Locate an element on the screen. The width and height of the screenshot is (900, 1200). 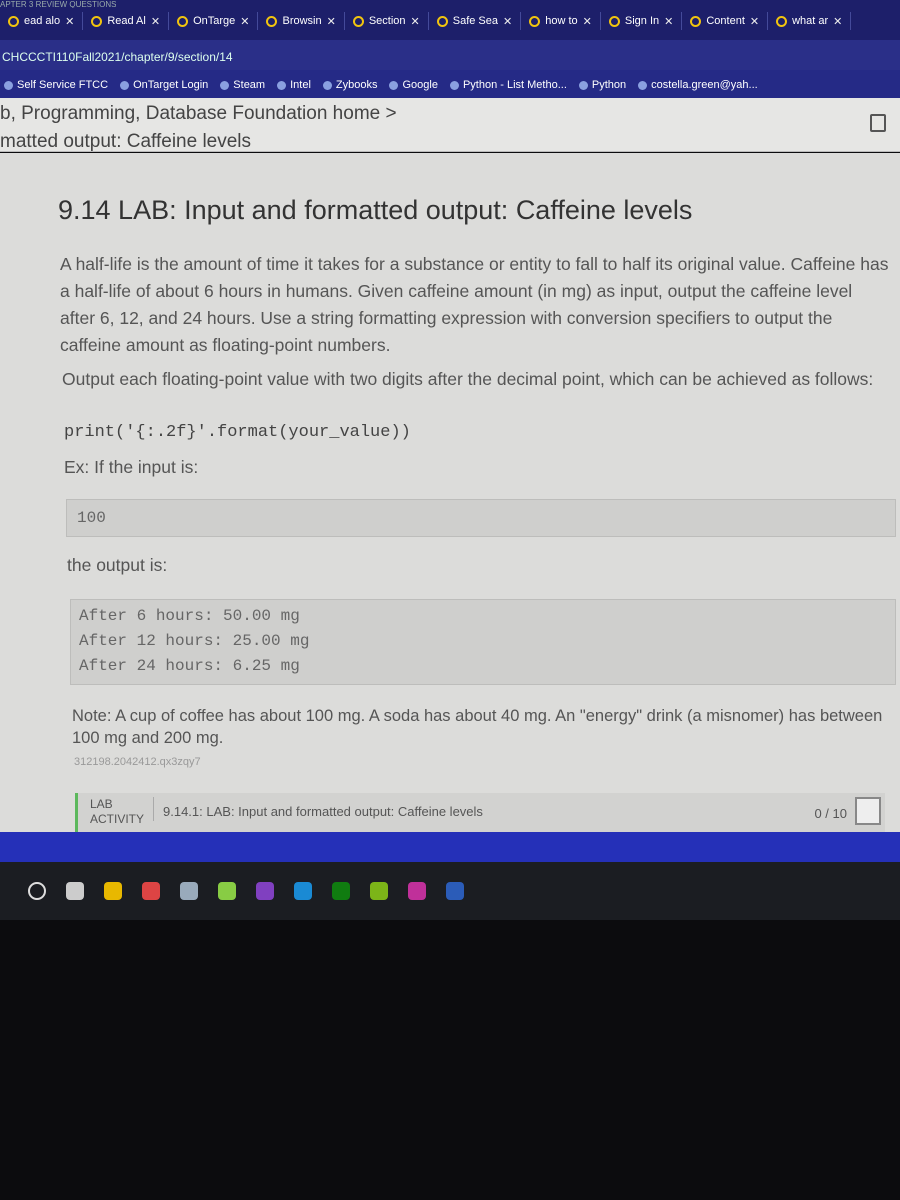
edge-icon is located at coordinates (303, 891).